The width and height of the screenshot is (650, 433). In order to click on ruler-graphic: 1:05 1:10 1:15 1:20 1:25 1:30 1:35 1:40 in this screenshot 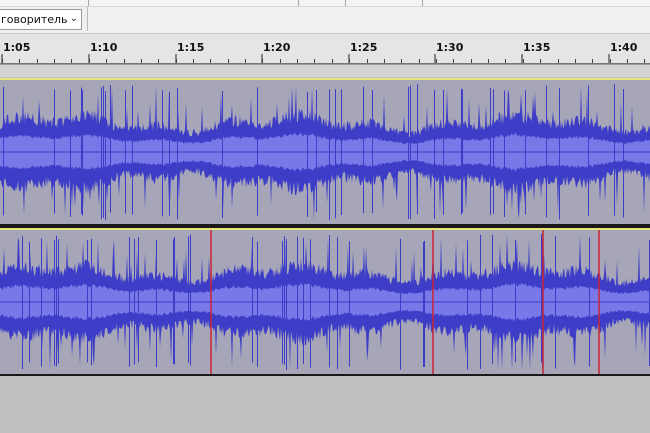, I will do `click(325, 52)`.